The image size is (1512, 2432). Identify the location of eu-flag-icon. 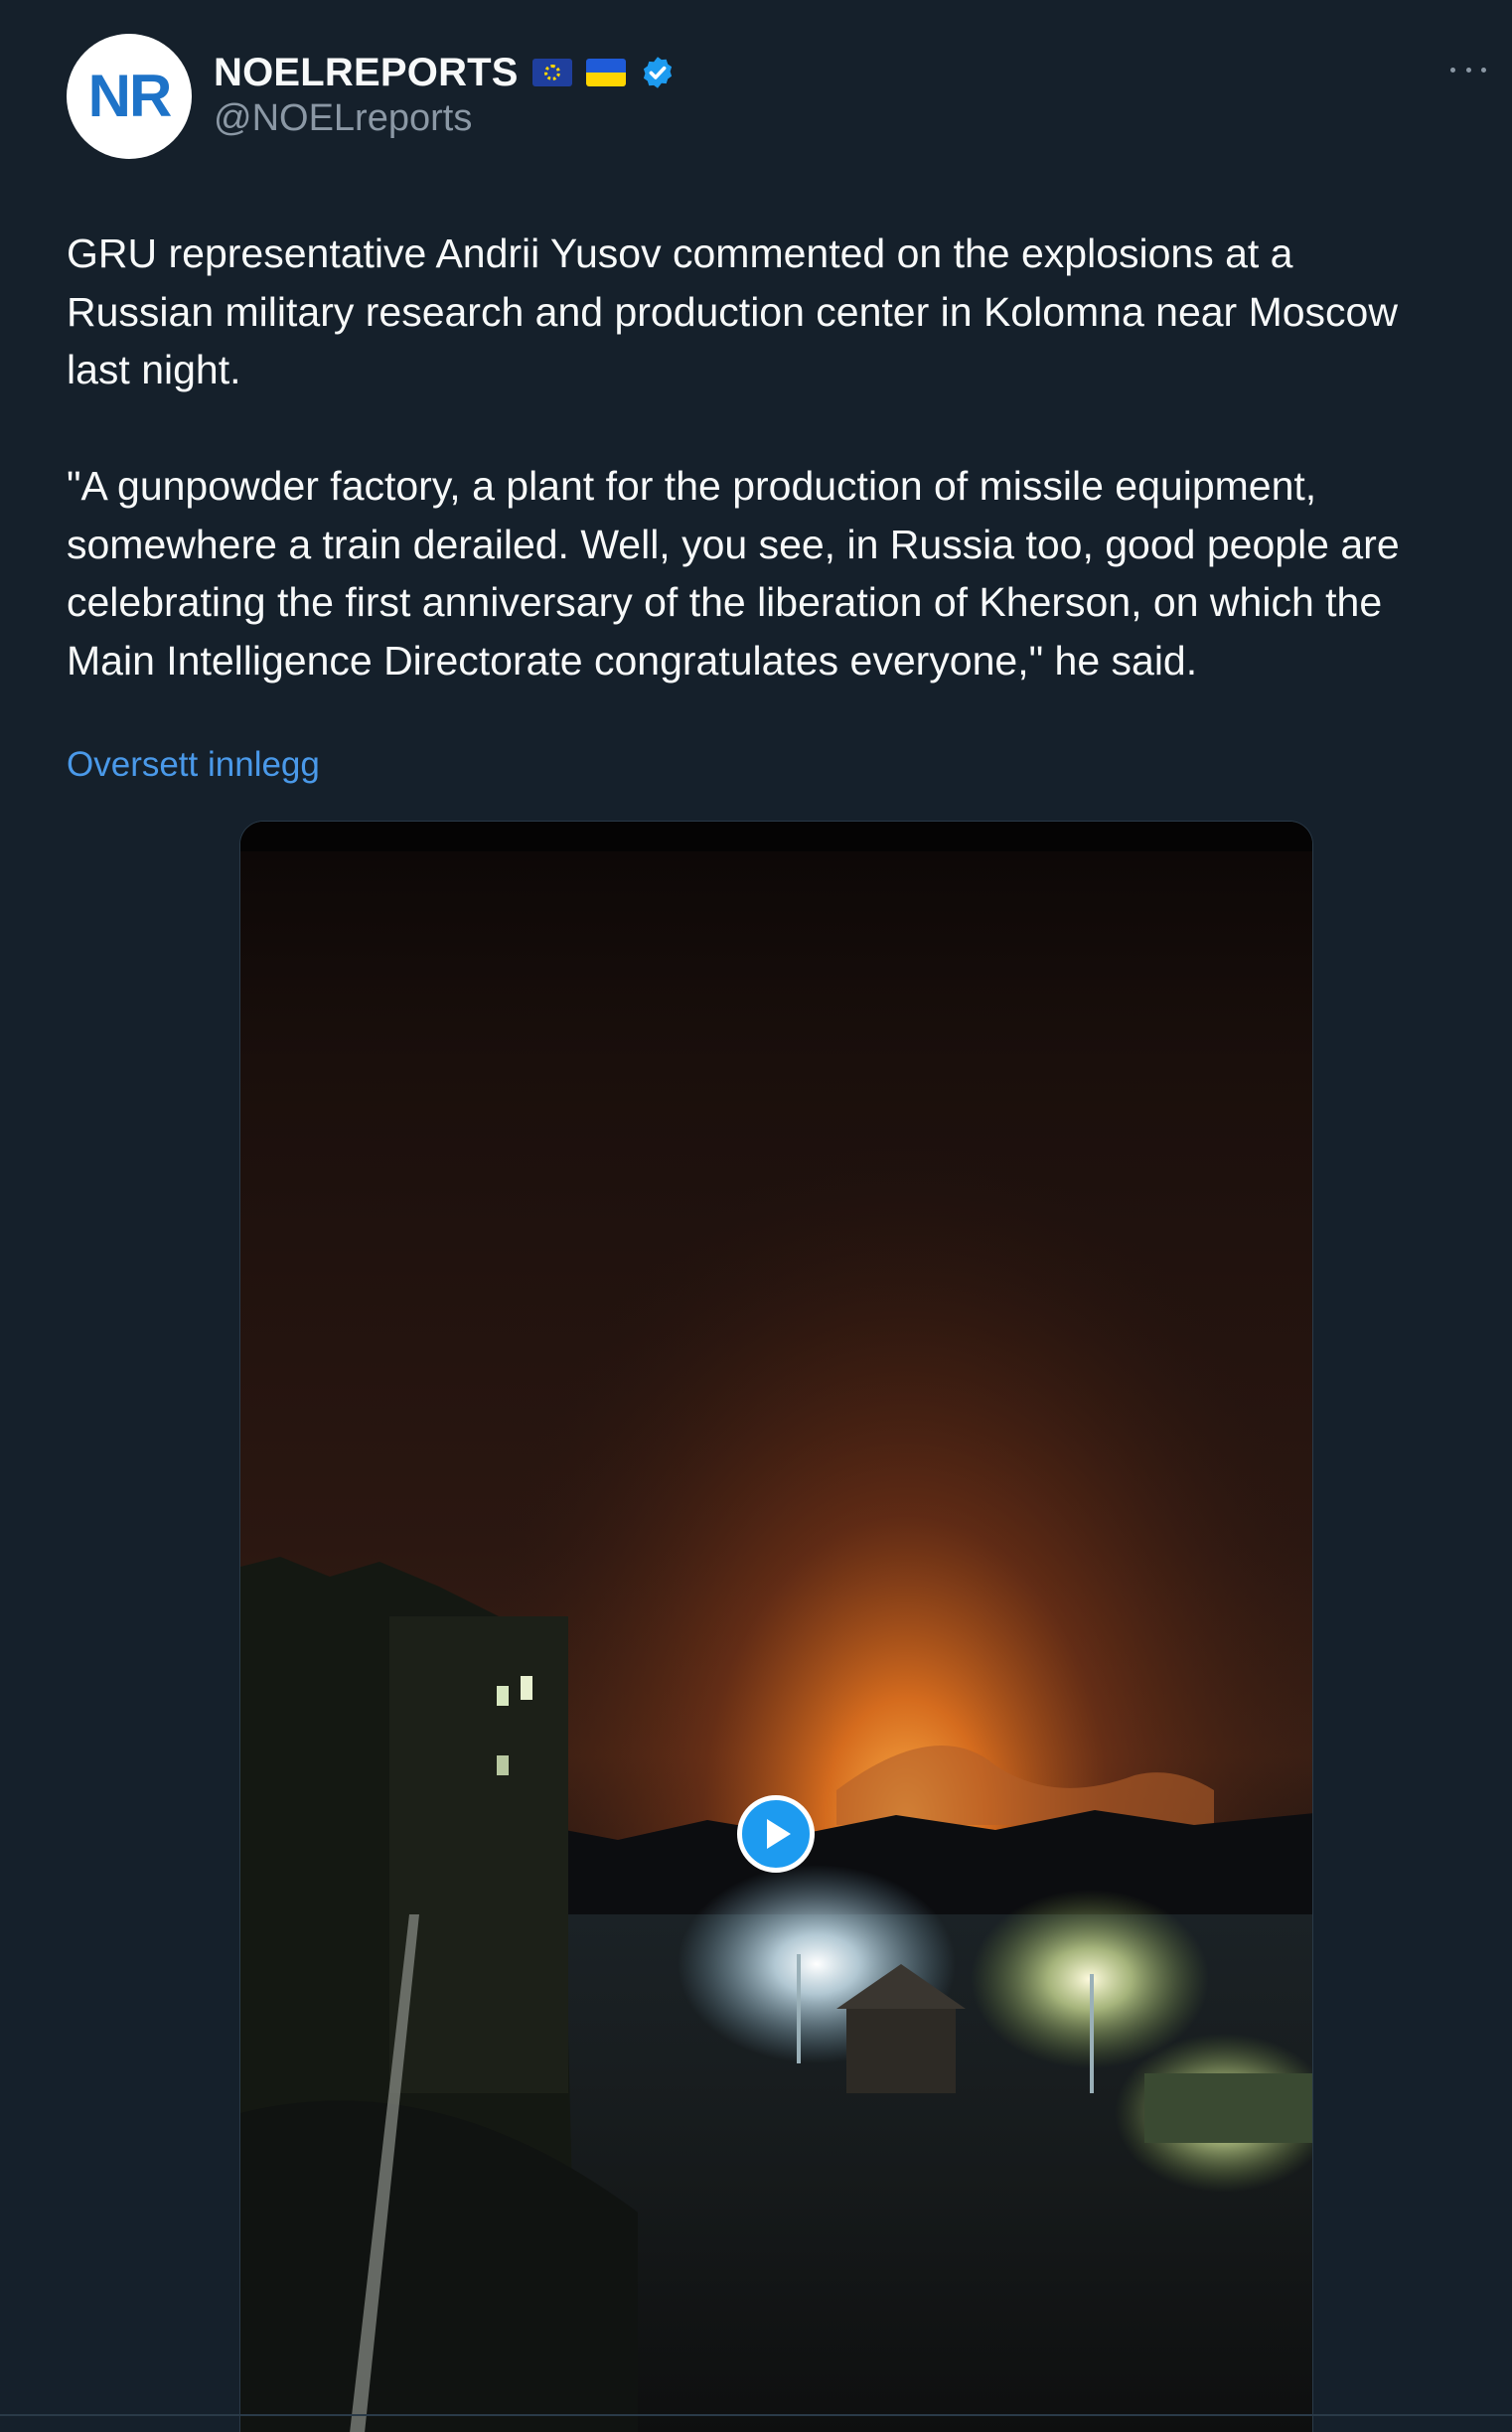
(551, 72).